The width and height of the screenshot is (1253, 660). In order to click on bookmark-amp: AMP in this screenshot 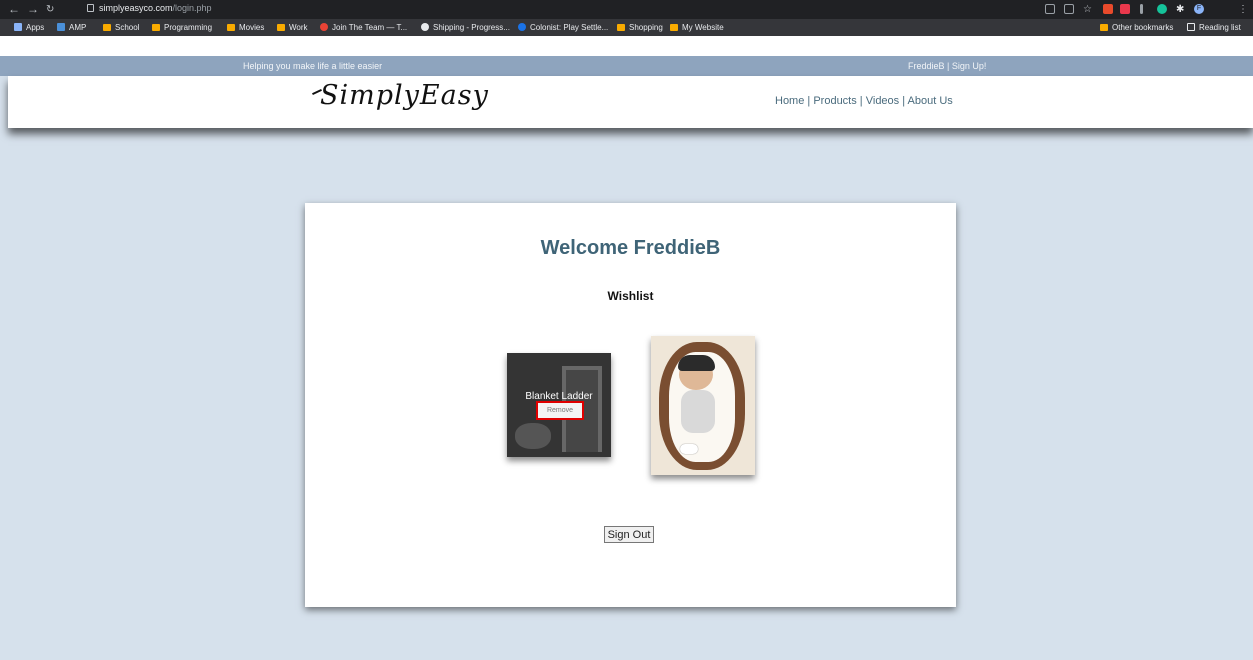, I will do `click(71, 27)`.